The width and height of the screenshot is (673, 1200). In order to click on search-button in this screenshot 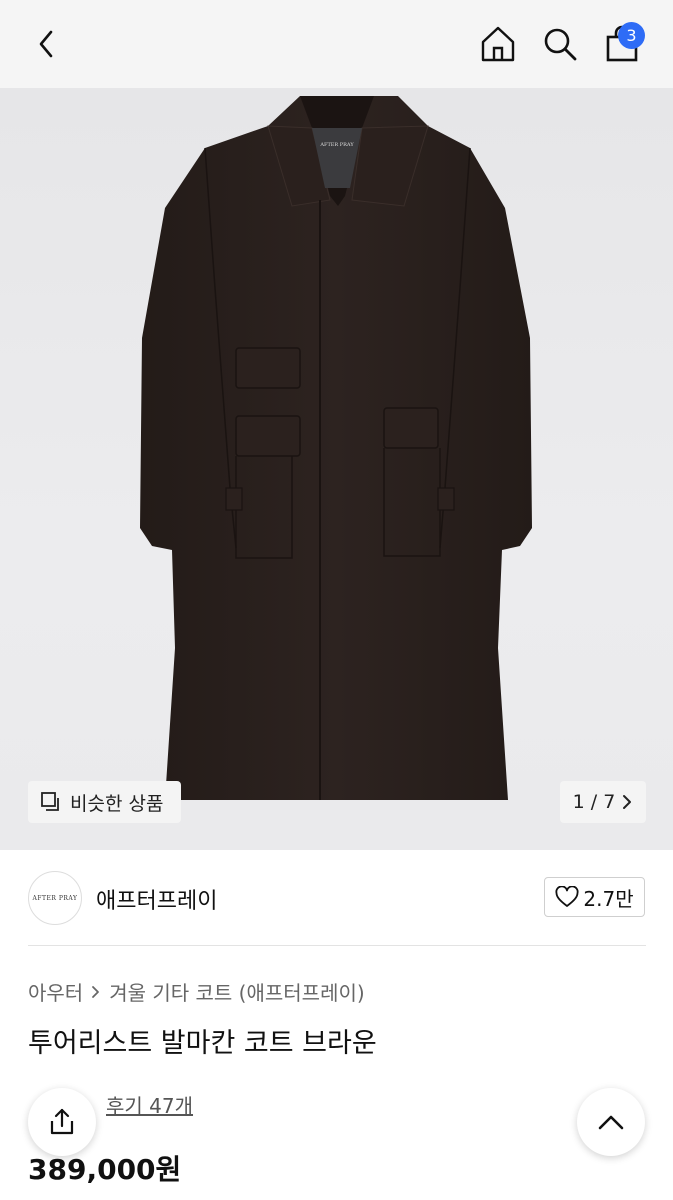, I will do `click(560, 44)`.